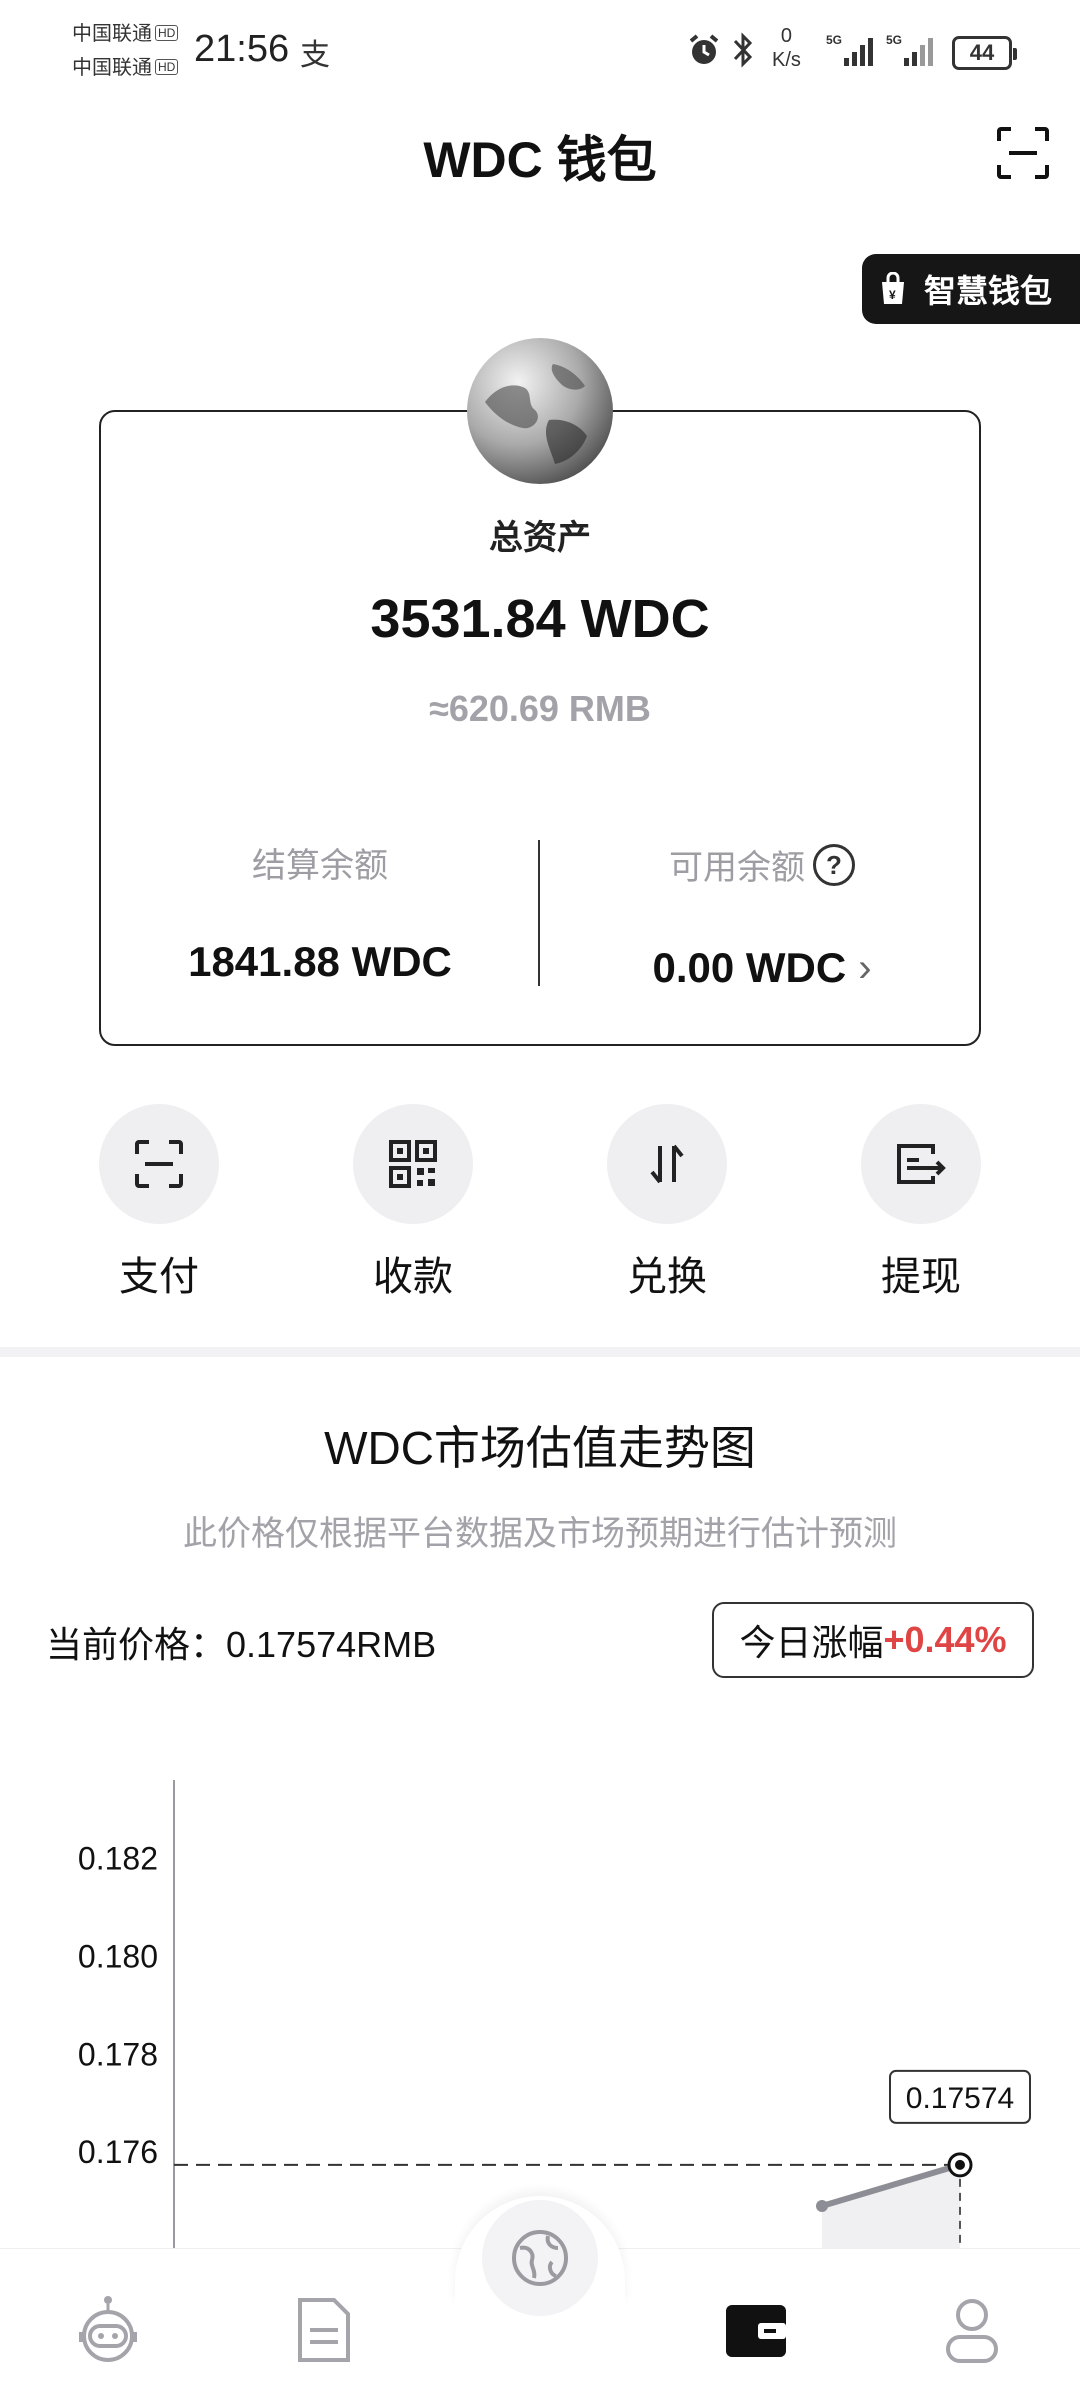  Describe the element at coordinates (540, 411) in the screenshot. I see `globe-avatar` at that location.